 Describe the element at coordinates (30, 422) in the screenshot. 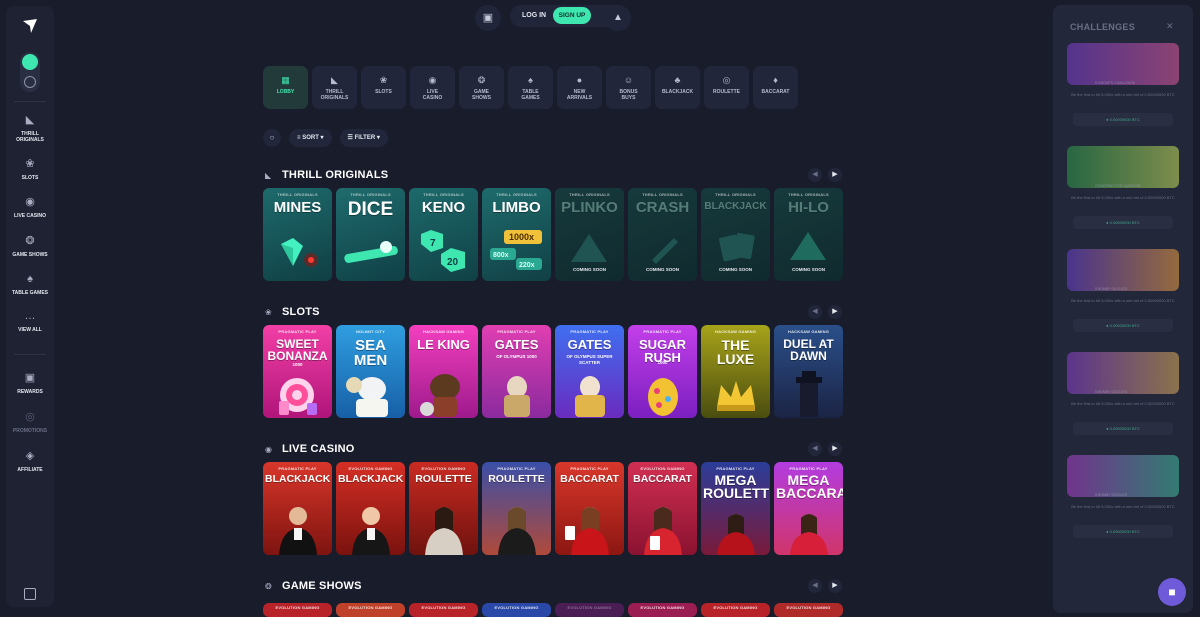

I see `sidebar-item-promotions: ◎ PROMOTIONS` at that location.